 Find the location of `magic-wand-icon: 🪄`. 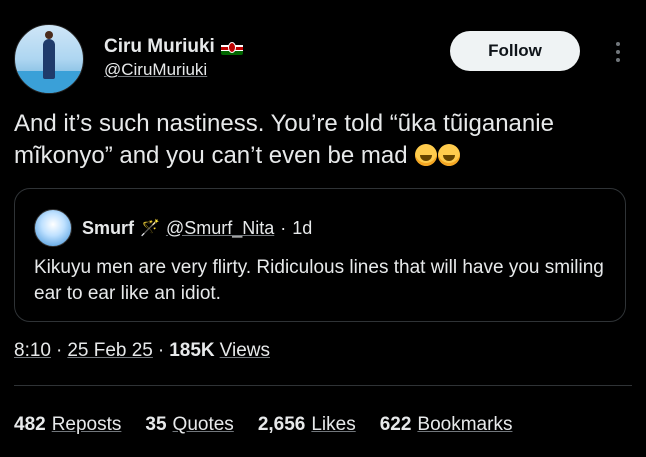

magic-wand-icon: 🪄 is located at coordinates (150, 228).